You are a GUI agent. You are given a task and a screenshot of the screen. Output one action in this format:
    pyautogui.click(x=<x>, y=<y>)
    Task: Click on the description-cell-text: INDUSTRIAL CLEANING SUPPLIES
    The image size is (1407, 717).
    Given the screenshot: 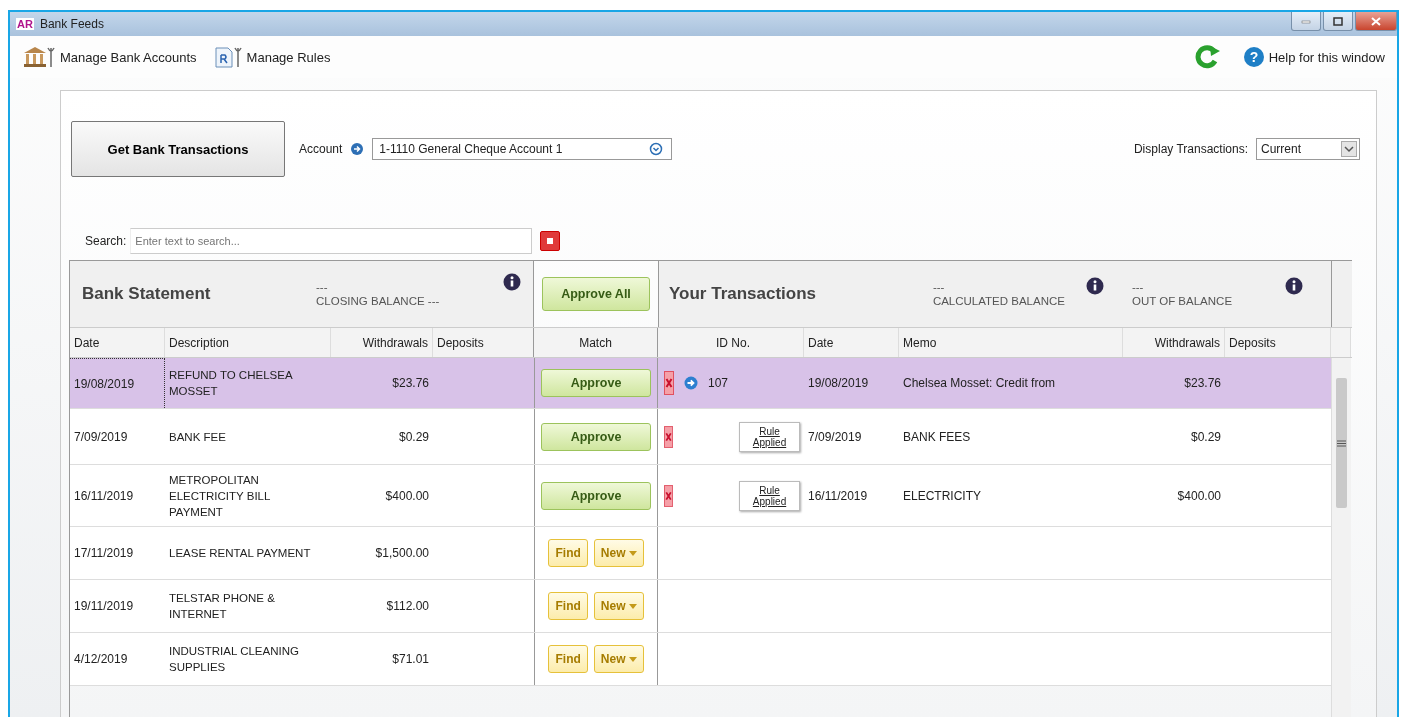 What is the action you would take?
    pyautogui.click(x=234, y=659)
    